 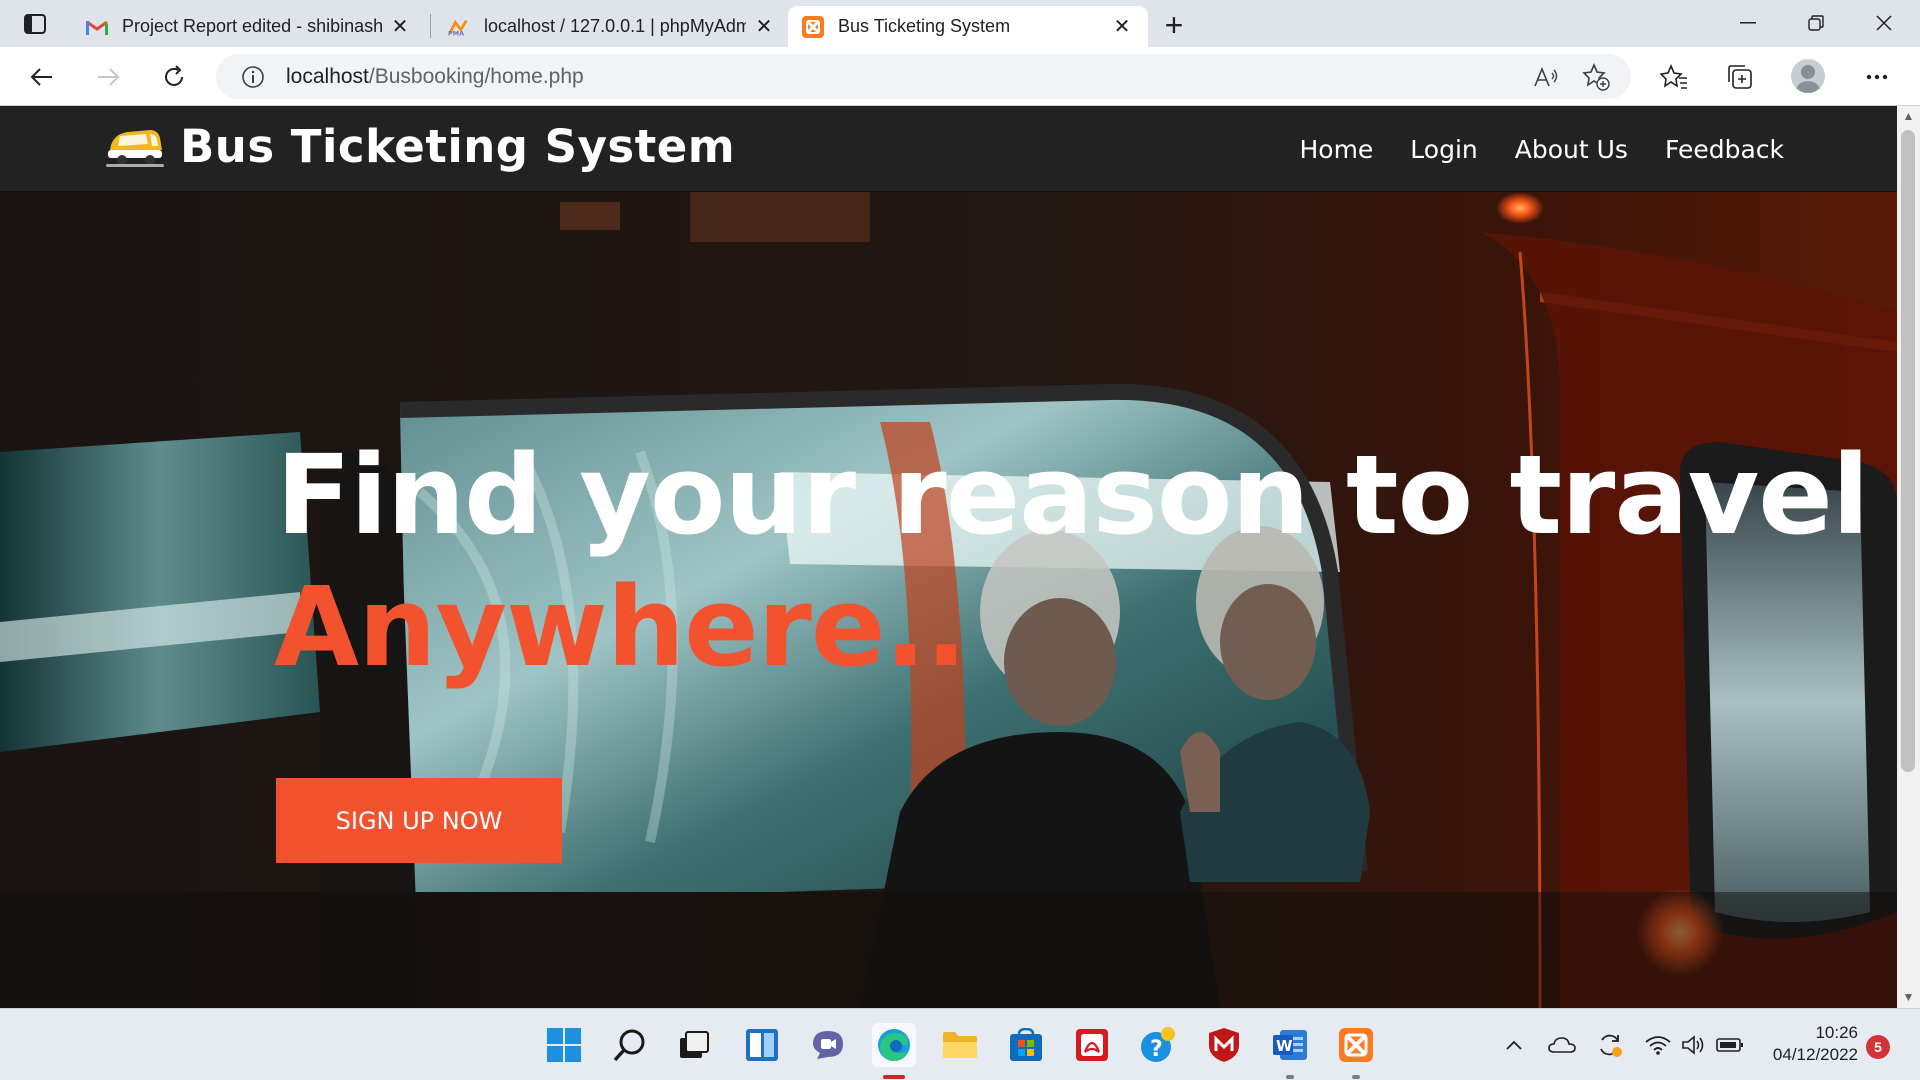 I want to click on tab-gmail: Project Report edited - shibinash ✕, so click(x=249, y=26).